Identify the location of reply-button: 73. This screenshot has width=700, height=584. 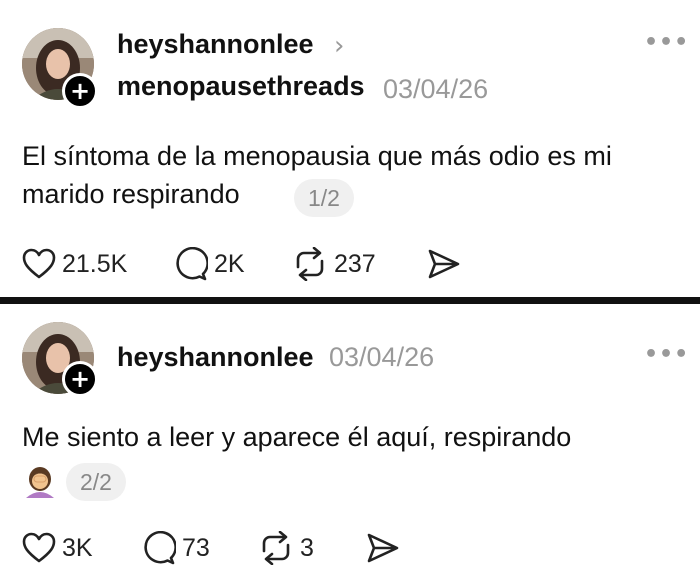
(176, 548).